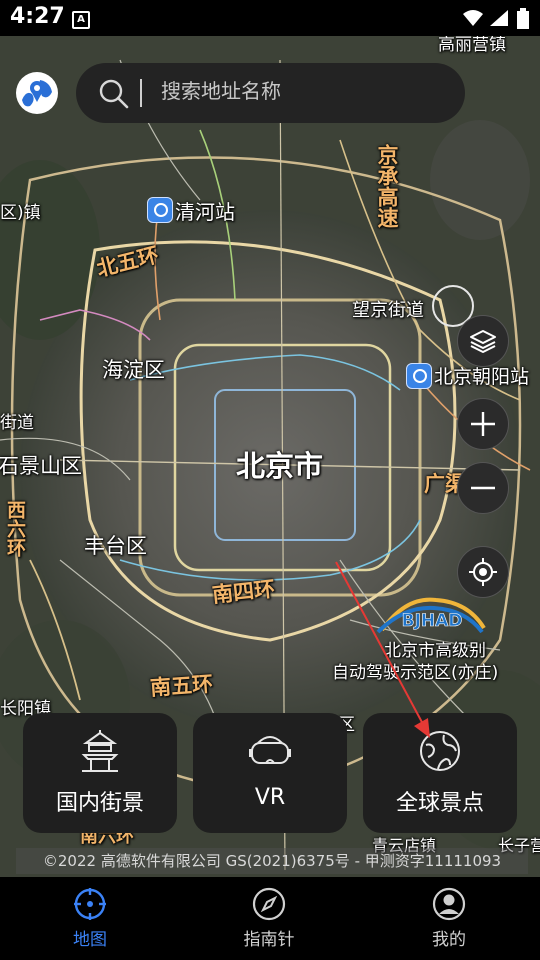 The width and height of the screenshot is (540, 960). What do you see at coordinates (205, 212) in the screenshot?
I see `map-label-qinghe: 清河站` at bounding box center [205, 212].